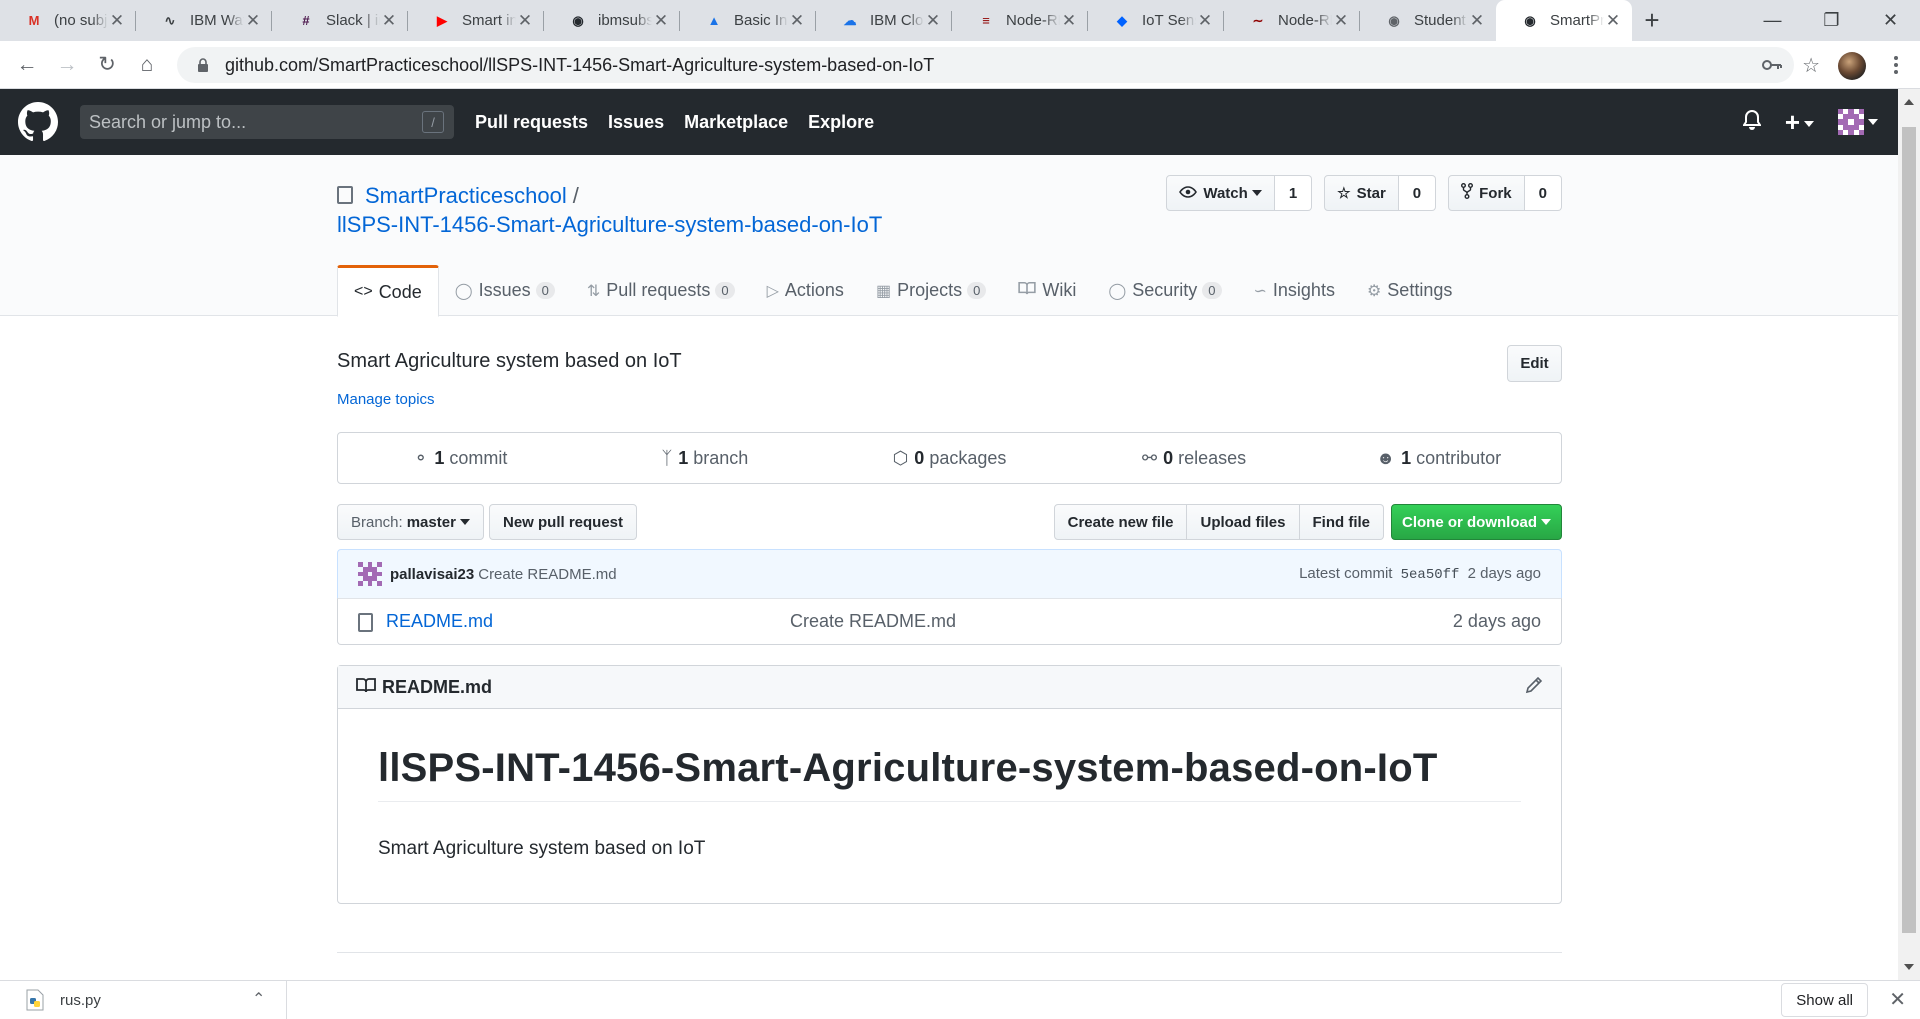 The height and width of the screenshot is (1019, 1920). Describe the element at coordinates (1212, 290) in the screenshot. I see `tab-counter: 0` at that location.